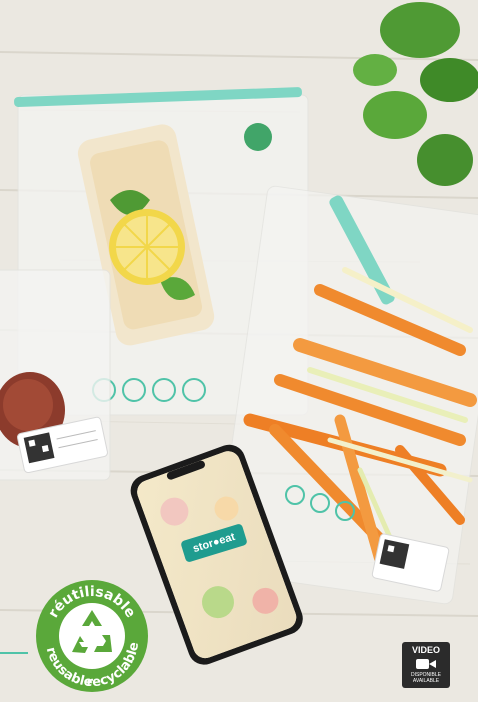 The image size is (478, 702). I want to click on video-camera-icon, so click(426, 664).